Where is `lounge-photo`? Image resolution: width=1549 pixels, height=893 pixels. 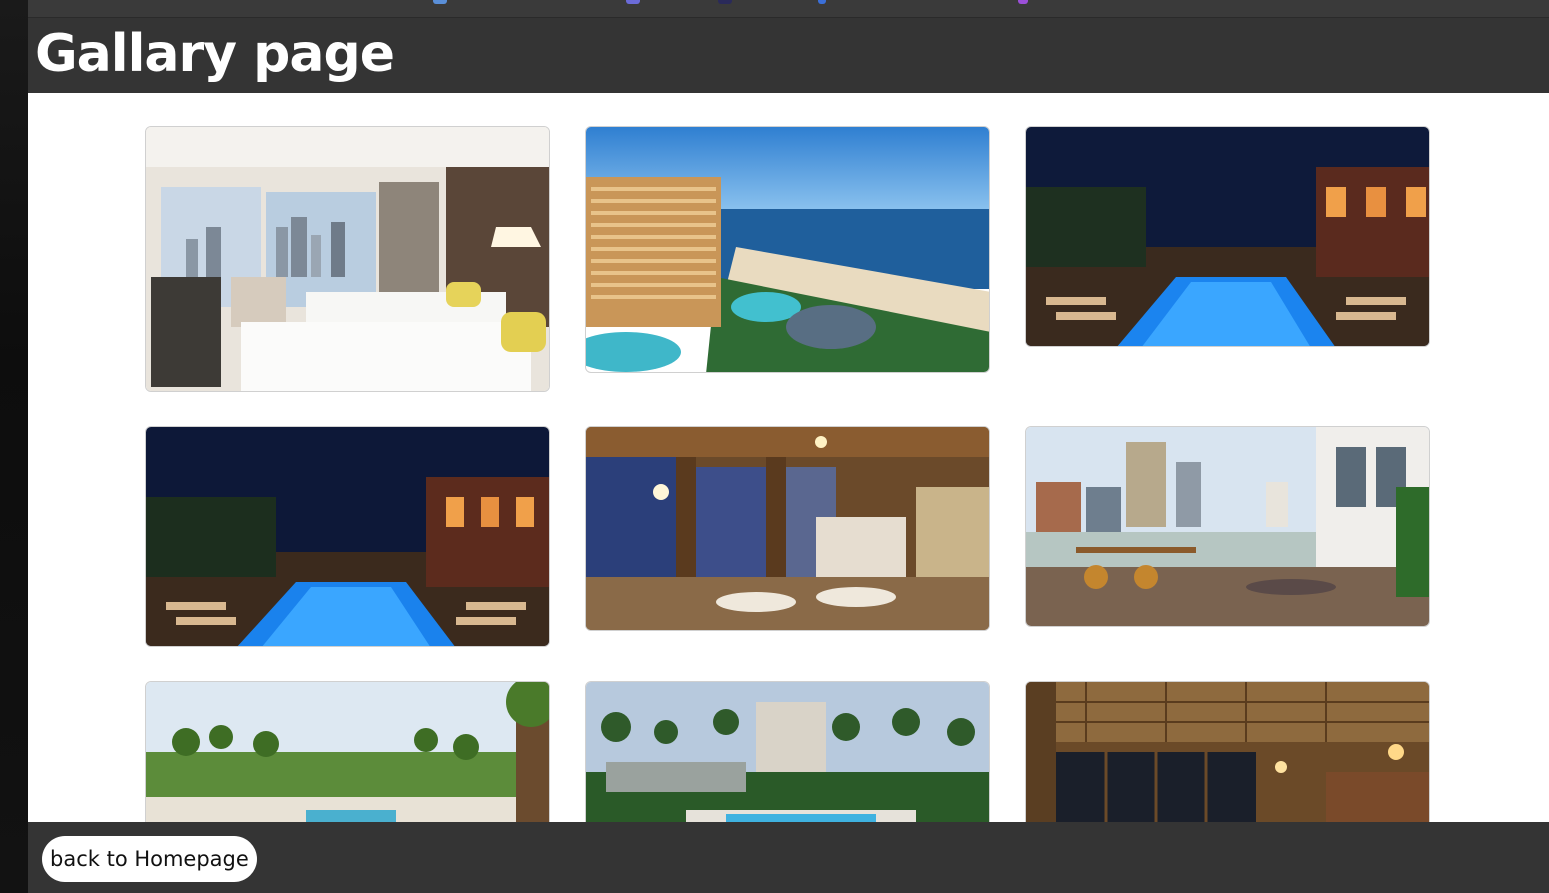
lounge-photo is located at coordinates (1227, 752).